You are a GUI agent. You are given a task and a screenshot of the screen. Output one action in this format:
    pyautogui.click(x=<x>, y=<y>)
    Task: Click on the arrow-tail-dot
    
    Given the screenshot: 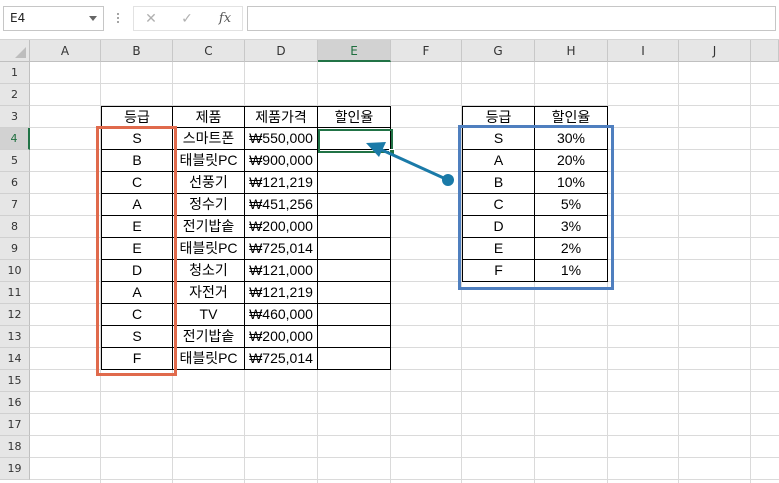 What is the action you would take?
    pyautogui.click(x=448, y=180)
    